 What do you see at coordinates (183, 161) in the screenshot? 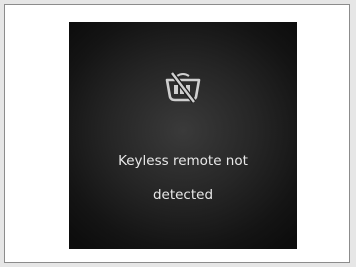
I see `status-message-line1: Keyless remote not` at bounding box center [183, 161].